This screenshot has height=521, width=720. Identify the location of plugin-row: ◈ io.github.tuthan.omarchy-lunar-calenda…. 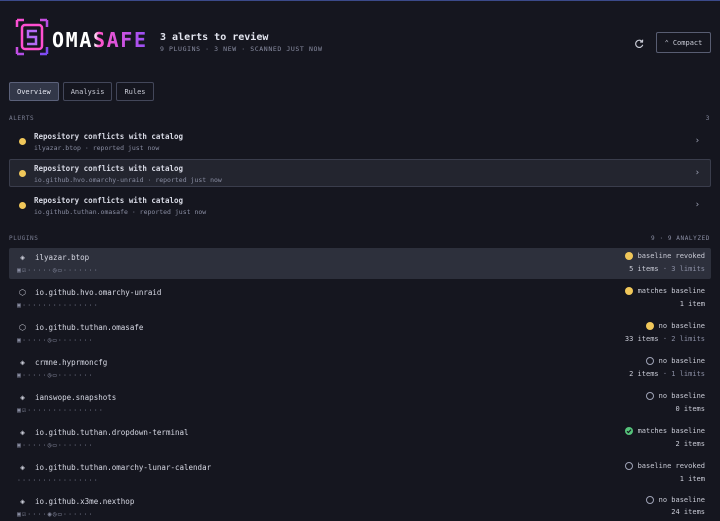
(360, 473).